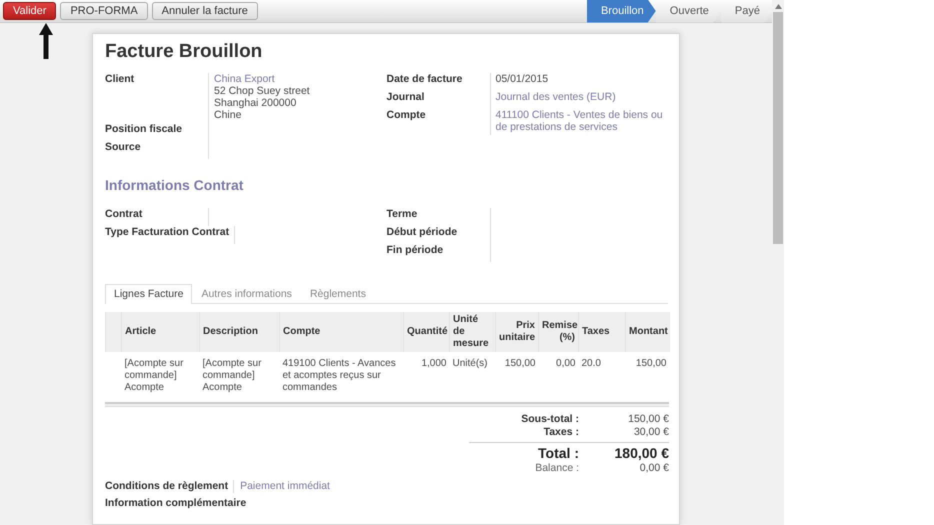 This screenshot has width=934, height=525. What do you see at coordinates (402, 215) in the screenshot?
I see `field-label: Terme` at bounding box center [402, 215].